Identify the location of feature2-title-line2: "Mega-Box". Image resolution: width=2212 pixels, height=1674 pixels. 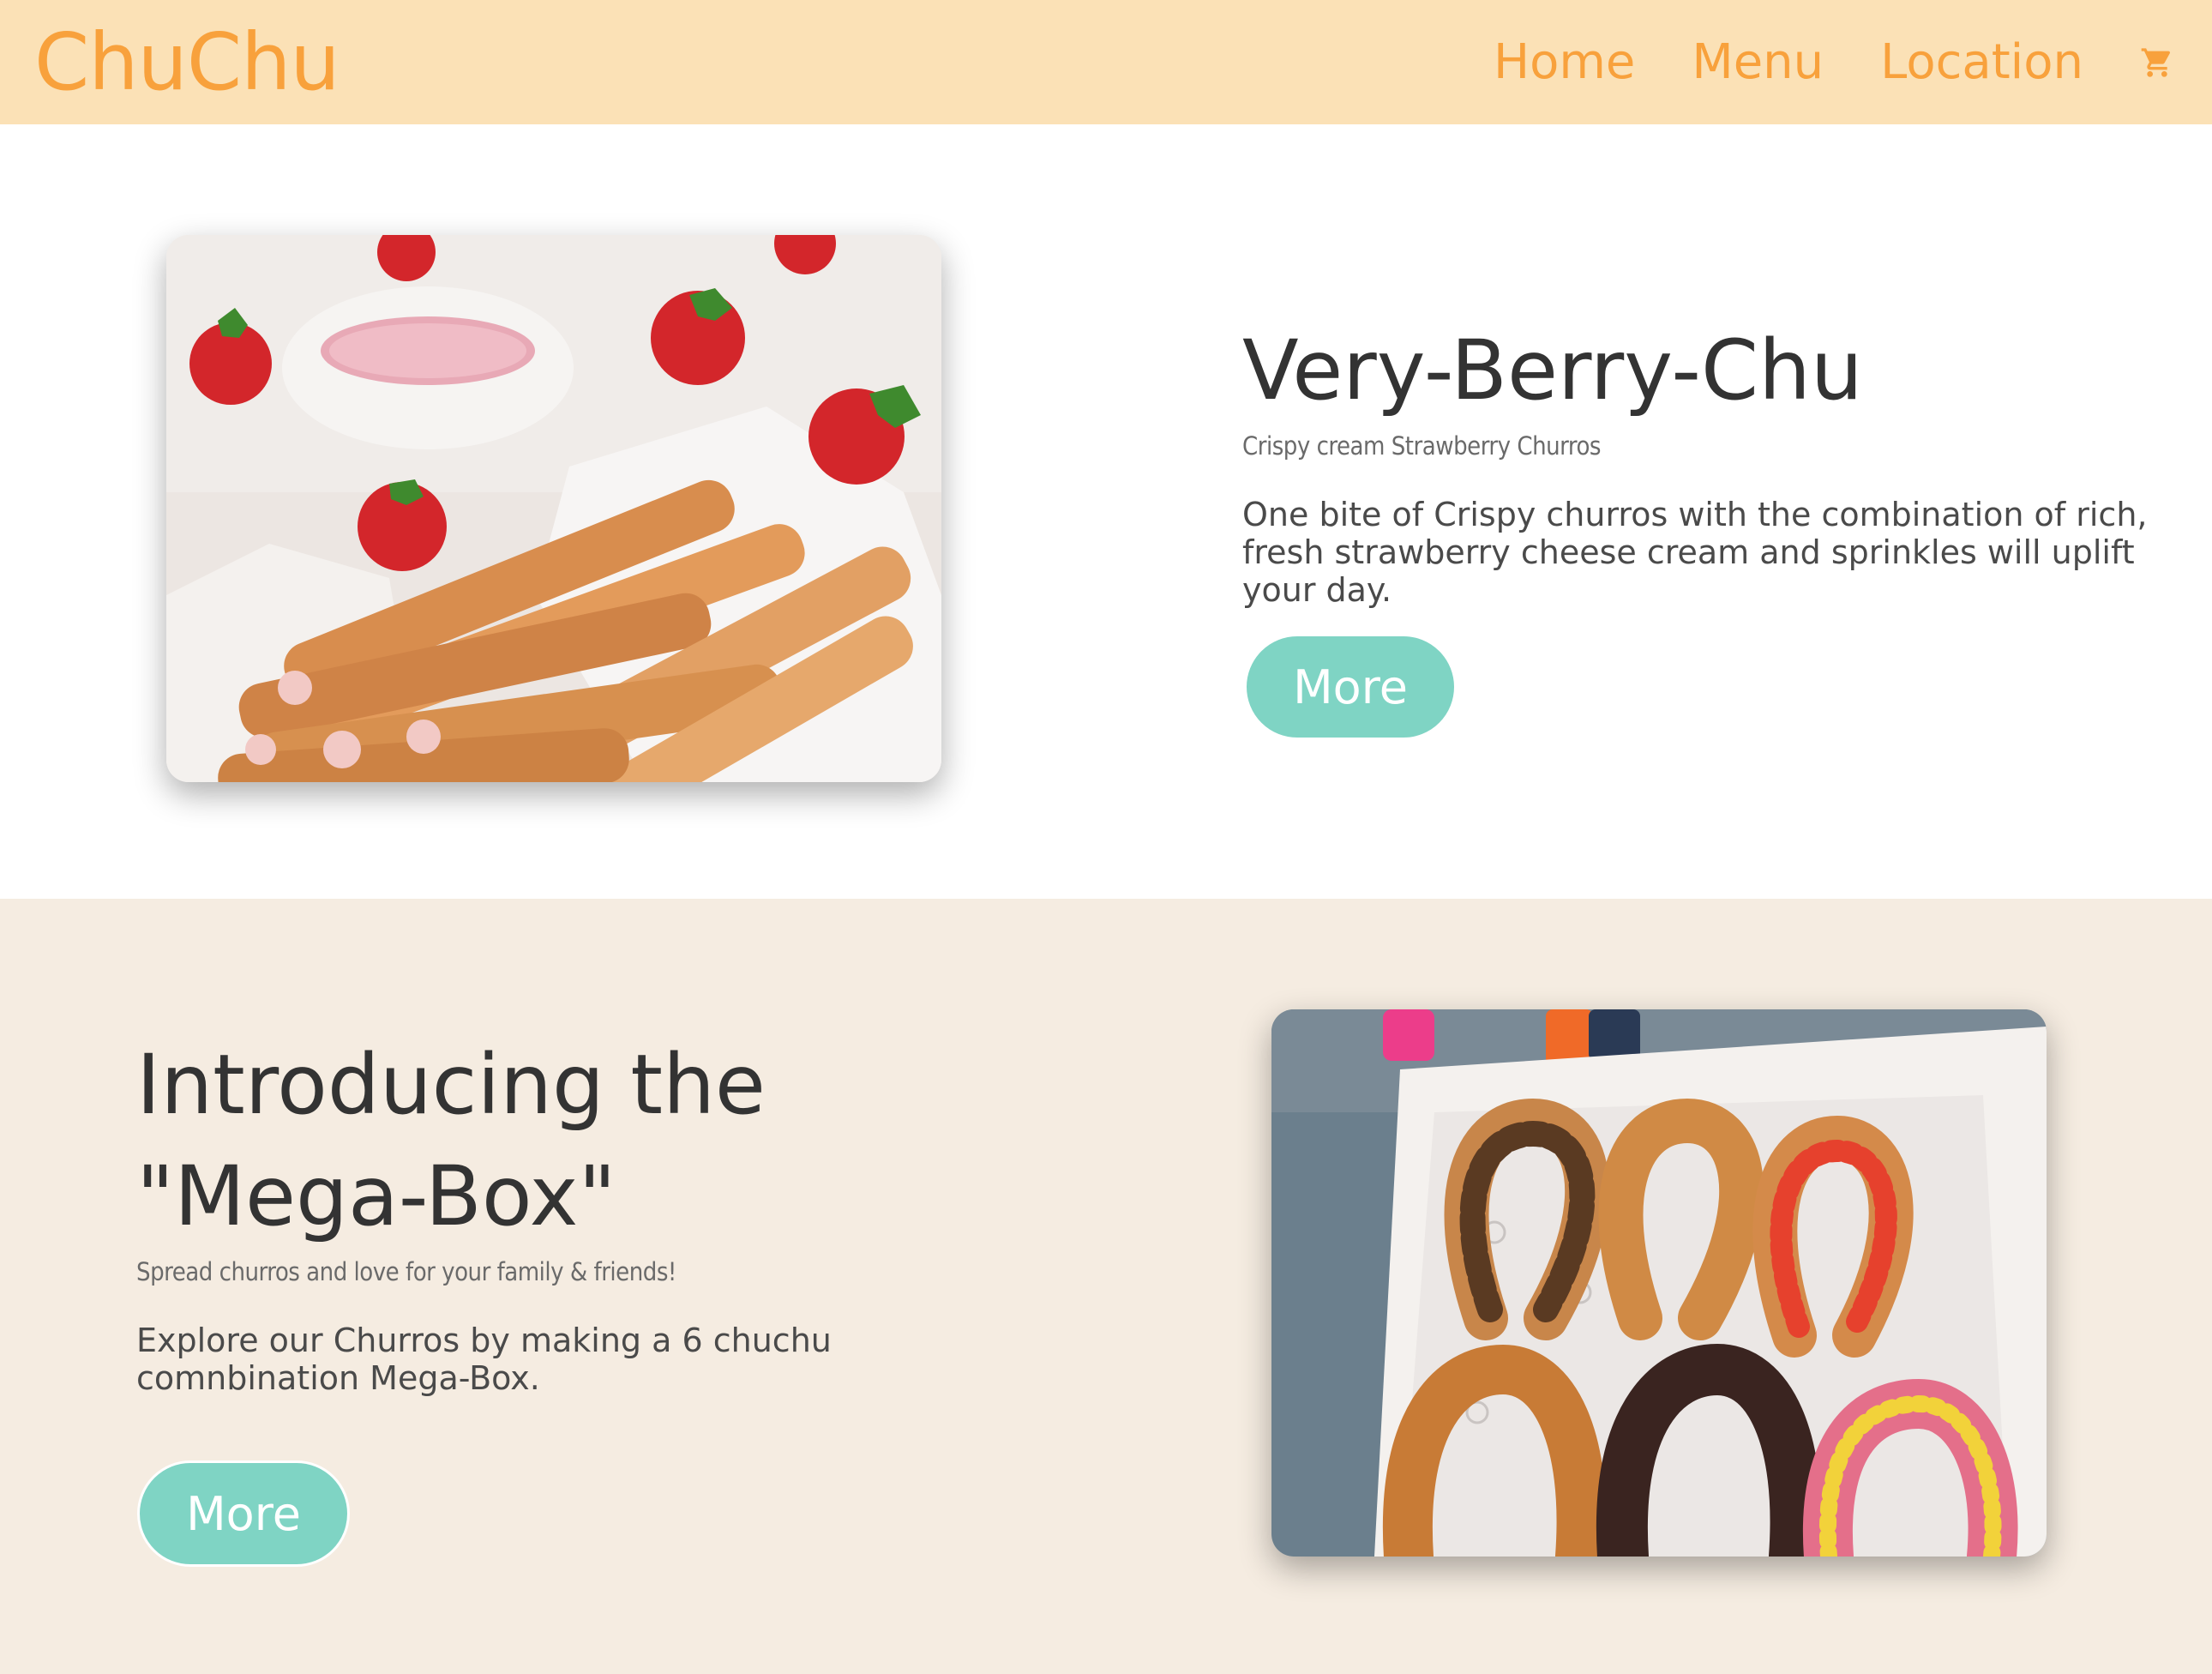
(376, 1196).